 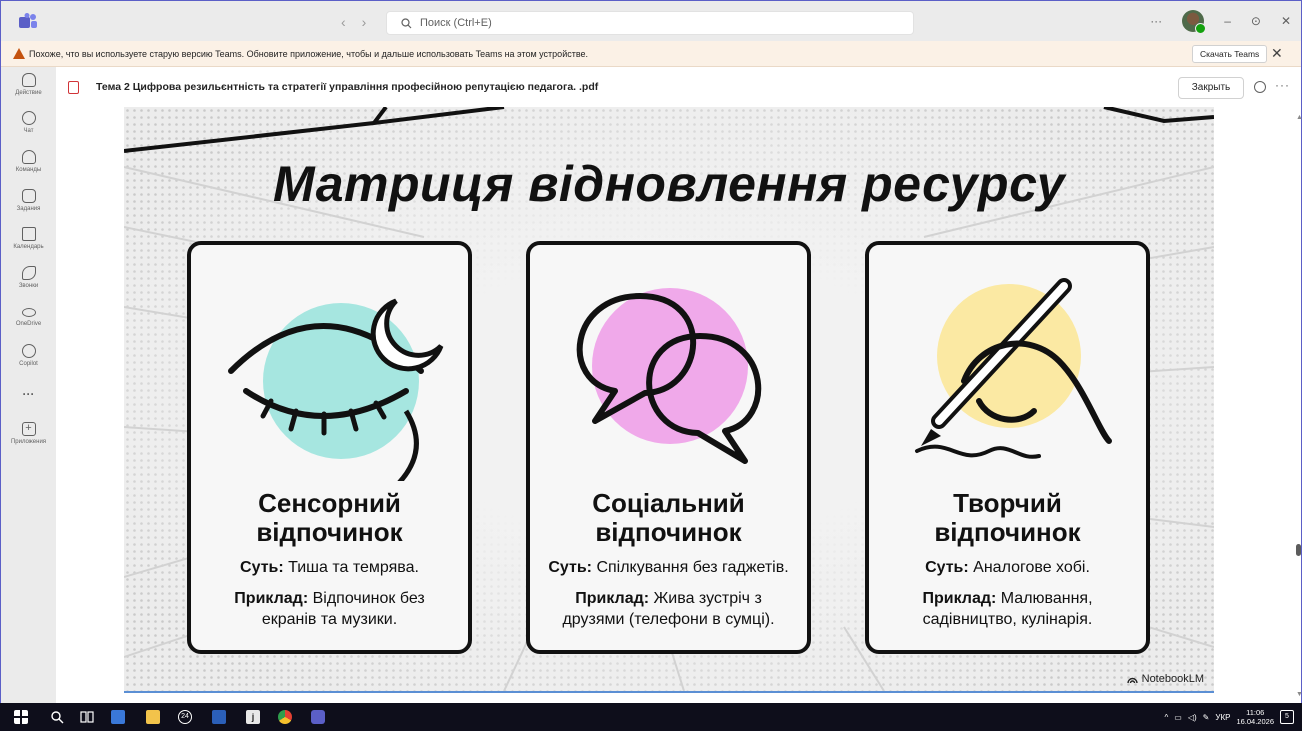 I want to click on search-icon, so click(x=406, y=22).